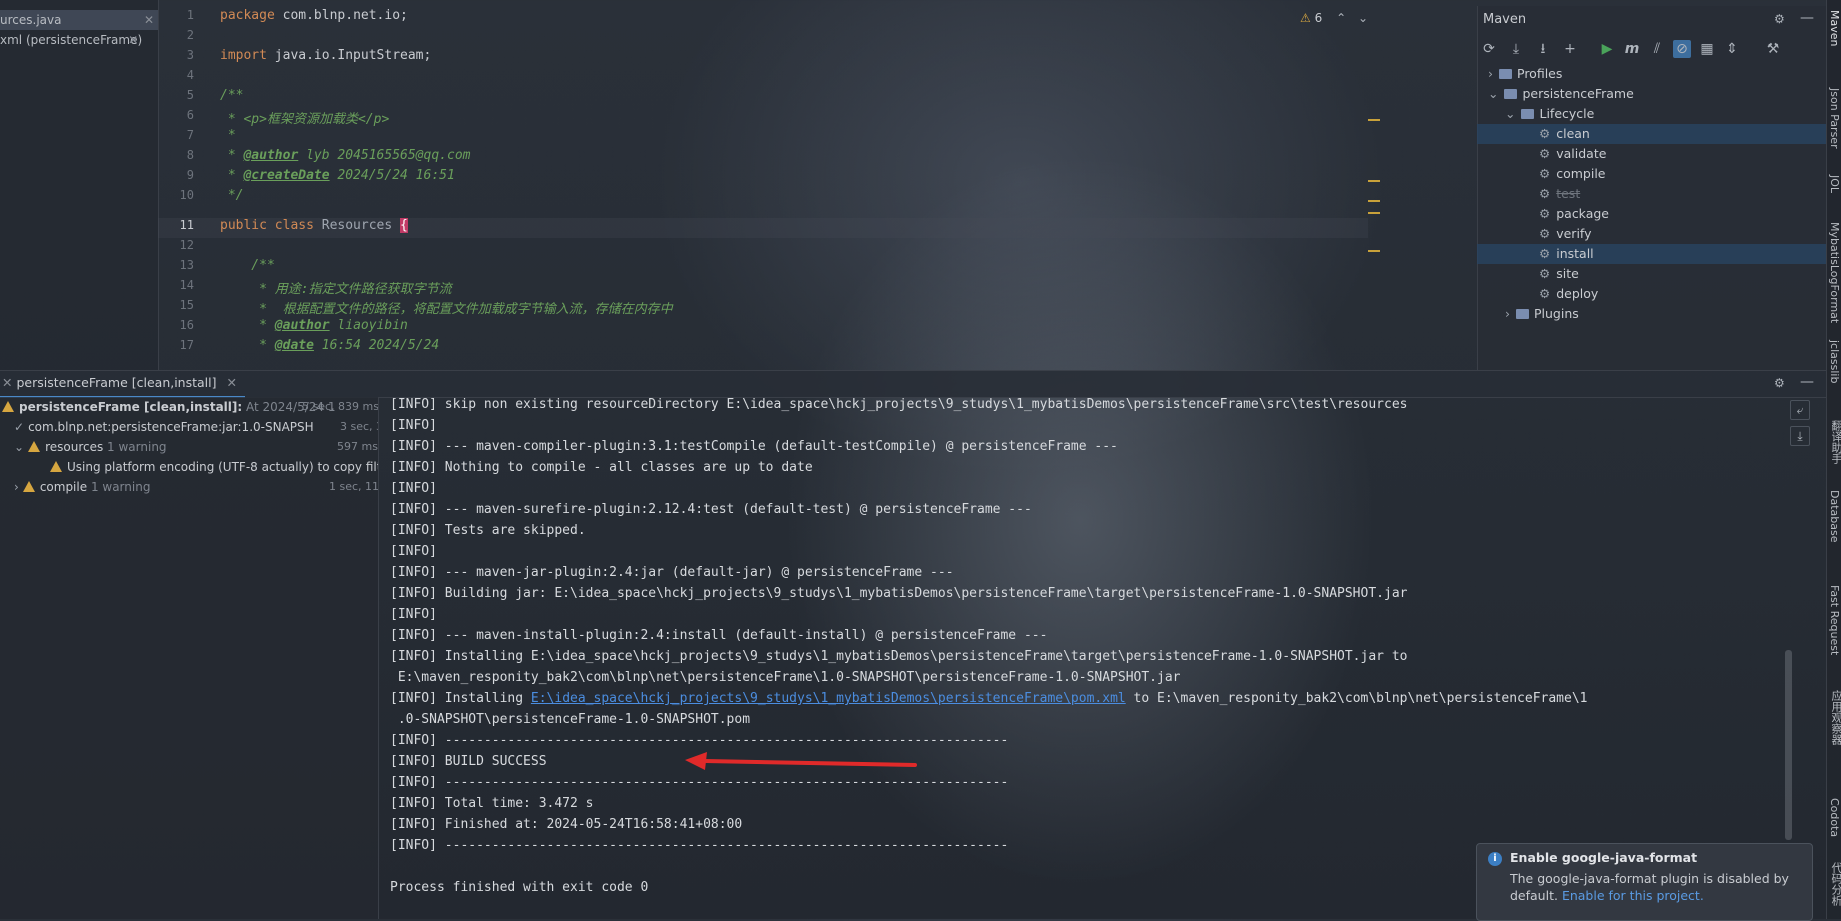 Image resolution: width=1841 pixels, height=921 pixels. What do you see at coordinates (1511, 94) in the screenshot?
I see `maven-project-icon` at bounding box center [1511, 94].